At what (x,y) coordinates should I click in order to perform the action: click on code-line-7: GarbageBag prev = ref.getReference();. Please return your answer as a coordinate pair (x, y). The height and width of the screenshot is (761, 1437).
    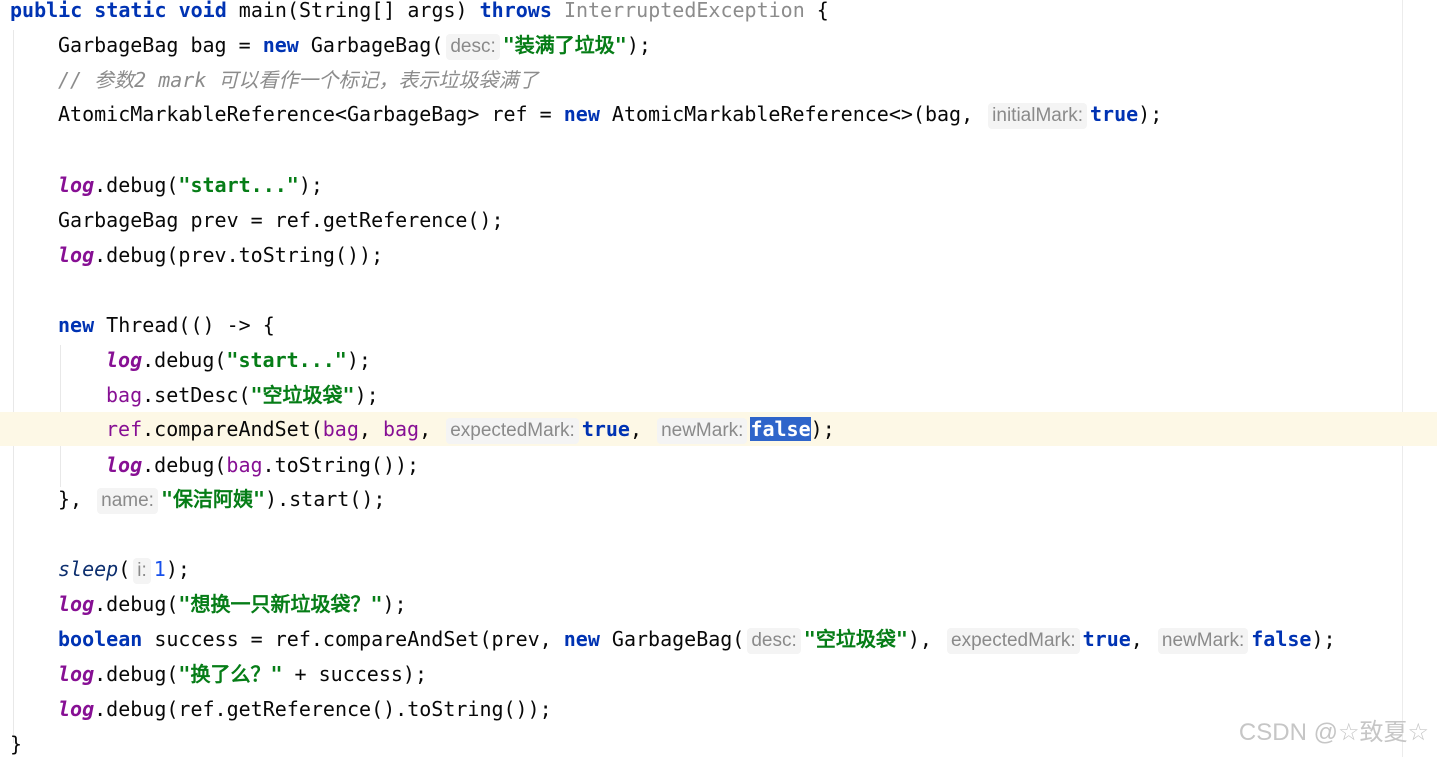
    Looking at the image, I should click on (281, 220).